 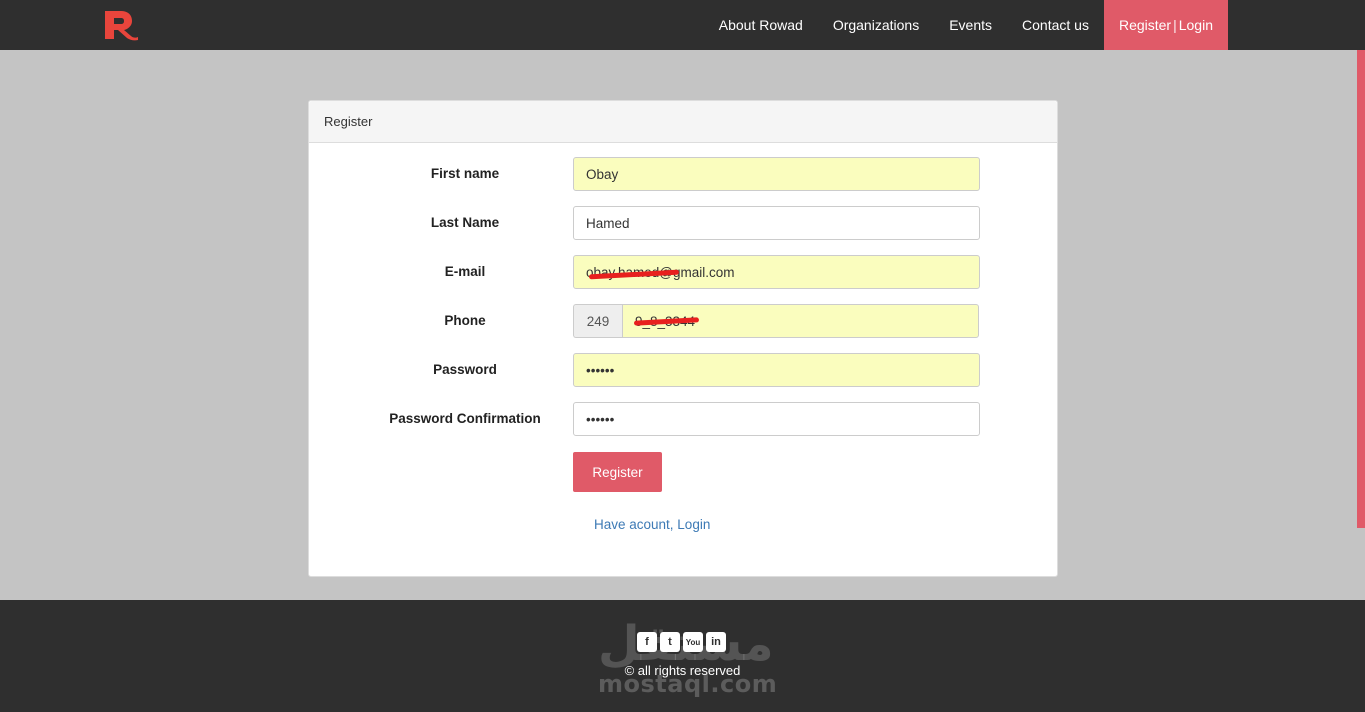 I want to click on phone-country-prefix: 249, so click(x=597, y=321).